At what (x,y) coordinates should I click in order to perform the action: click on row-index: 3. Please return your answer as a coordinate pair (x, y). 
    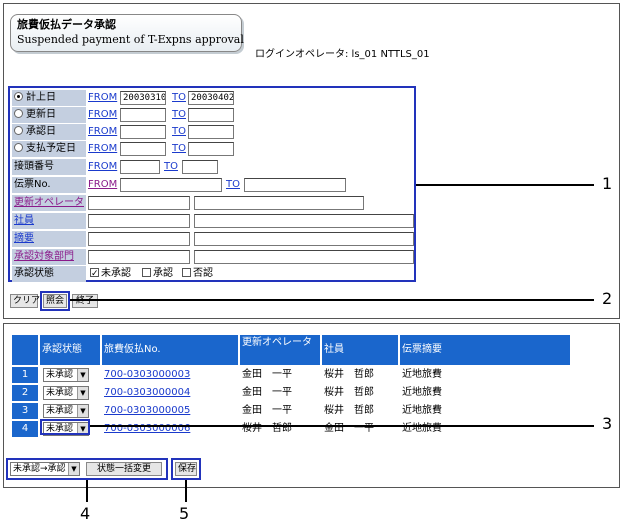
    Looking at the image, I should click on (25, 411).